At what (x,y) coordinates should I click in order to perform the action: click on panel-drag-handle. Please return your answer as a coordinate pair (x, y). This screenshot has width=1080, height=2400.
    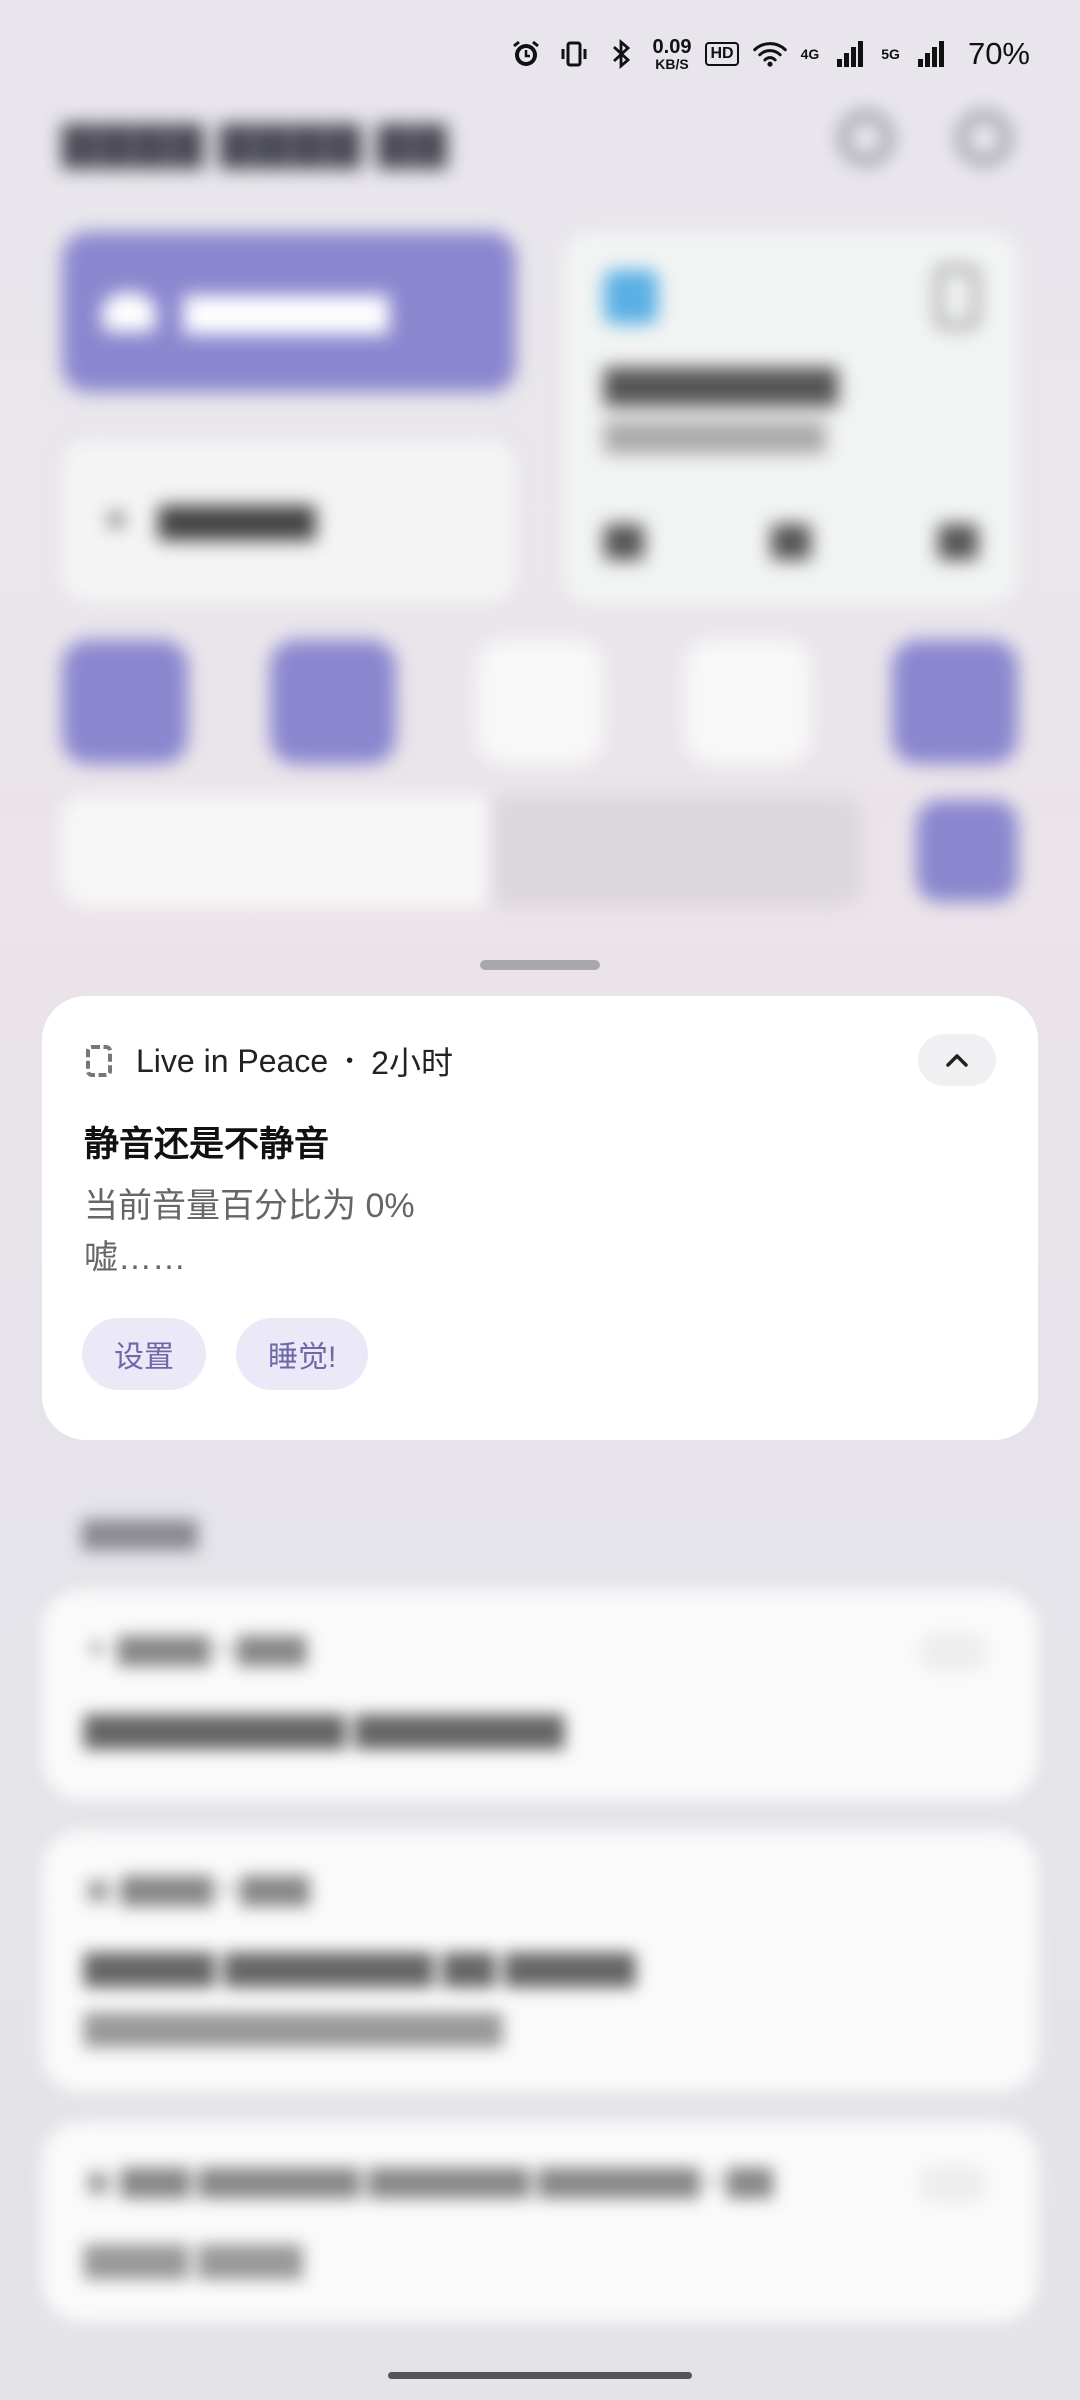
    Looking at the image, I should click on (540, 965).